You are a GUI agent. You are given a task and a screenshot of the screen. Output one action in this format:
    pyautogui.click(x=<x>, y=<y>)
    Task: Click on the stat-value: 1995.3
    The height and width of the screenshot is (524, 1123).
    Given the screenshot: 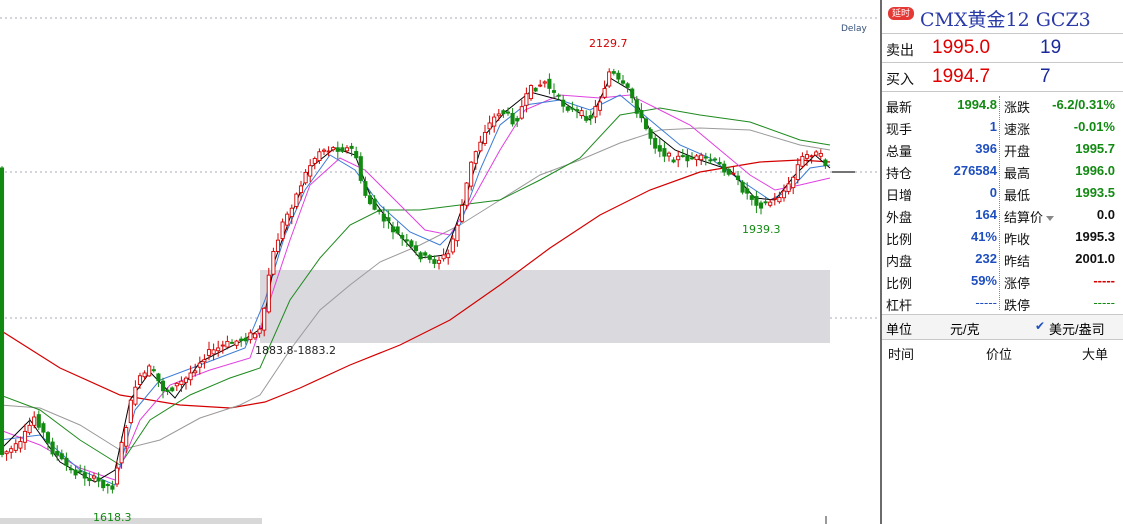 What is the action you would take?
    pyautogui.click(x=1095, y=236)
    